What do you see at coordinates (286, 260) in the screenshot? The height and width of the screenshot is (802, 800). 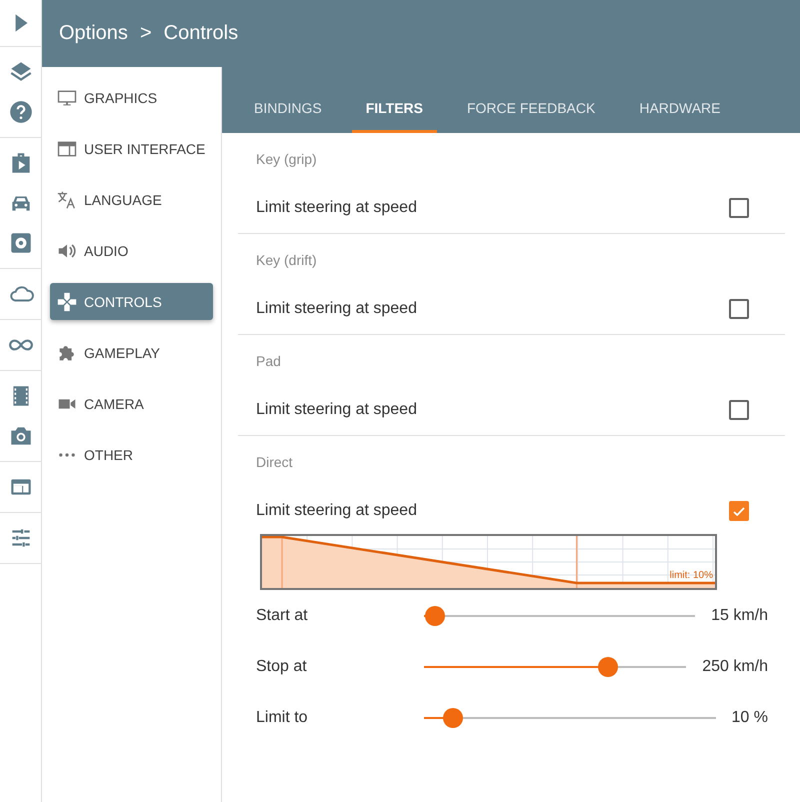 I see `section-title: Key (drift)` at bounding box center [286, 260].